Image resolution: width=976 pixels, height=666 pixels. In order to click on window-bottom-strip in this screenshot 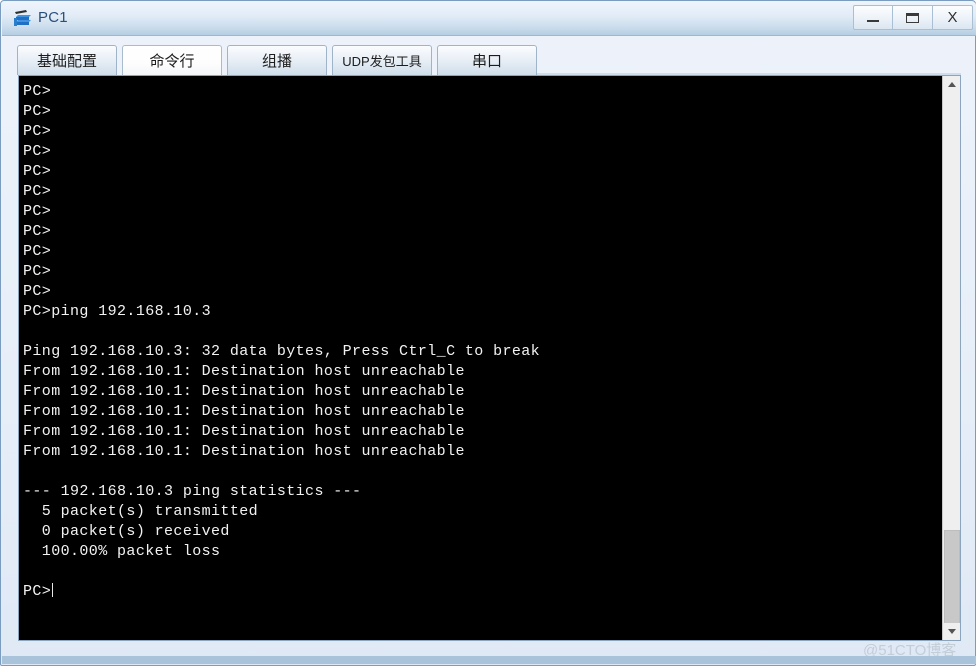, I will do `click(489, 660)`.